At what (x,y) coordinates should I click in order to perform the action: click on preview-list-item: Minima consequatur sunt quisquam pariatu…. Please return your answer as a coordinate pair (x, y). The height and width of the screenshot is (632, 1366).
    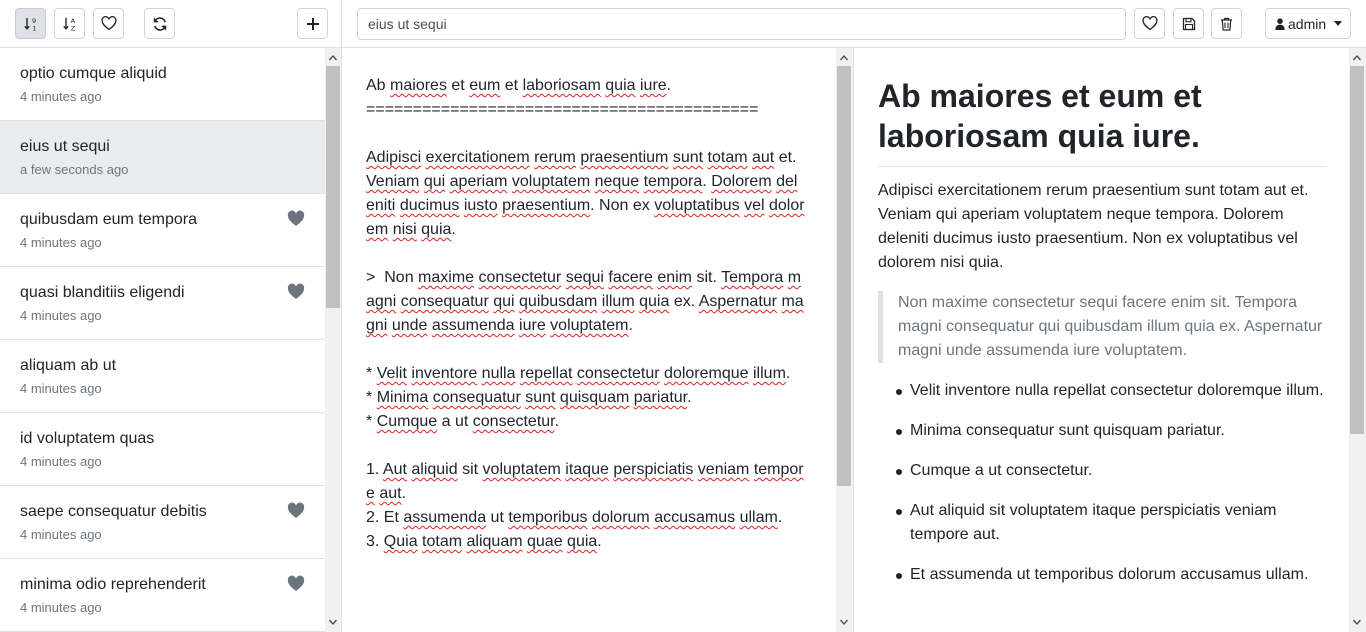
    Looking at the image, I should click on (1102, 431).